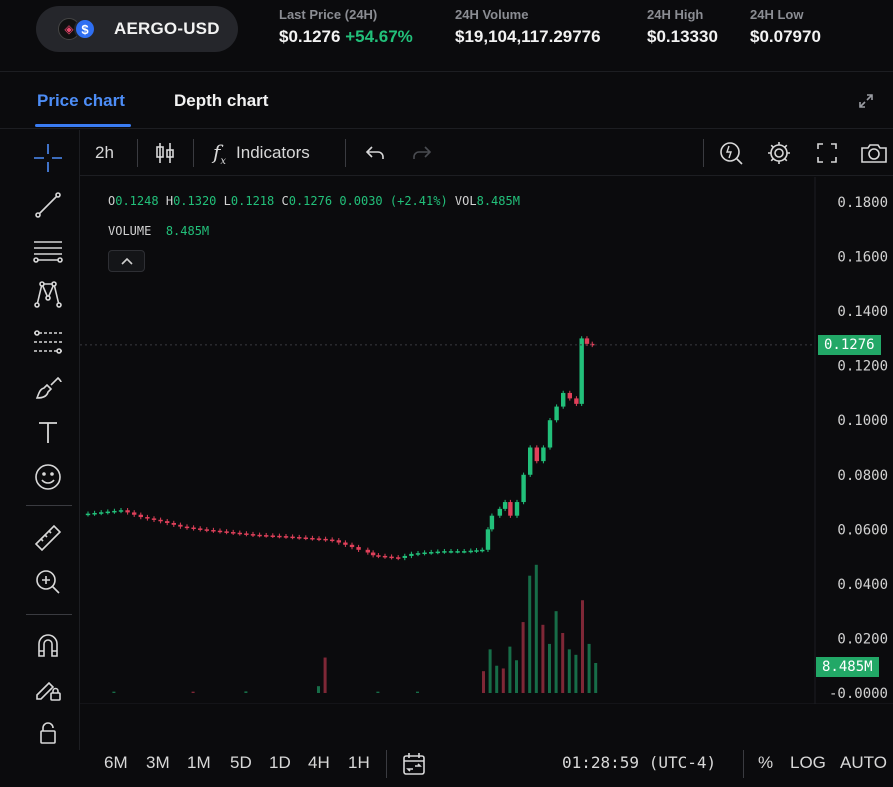 This screenshot has height=787, width=893. What do you see at coordinates (227, 201) in the screenshot?
I see `low-label: L` at bounding box center [227, 201].